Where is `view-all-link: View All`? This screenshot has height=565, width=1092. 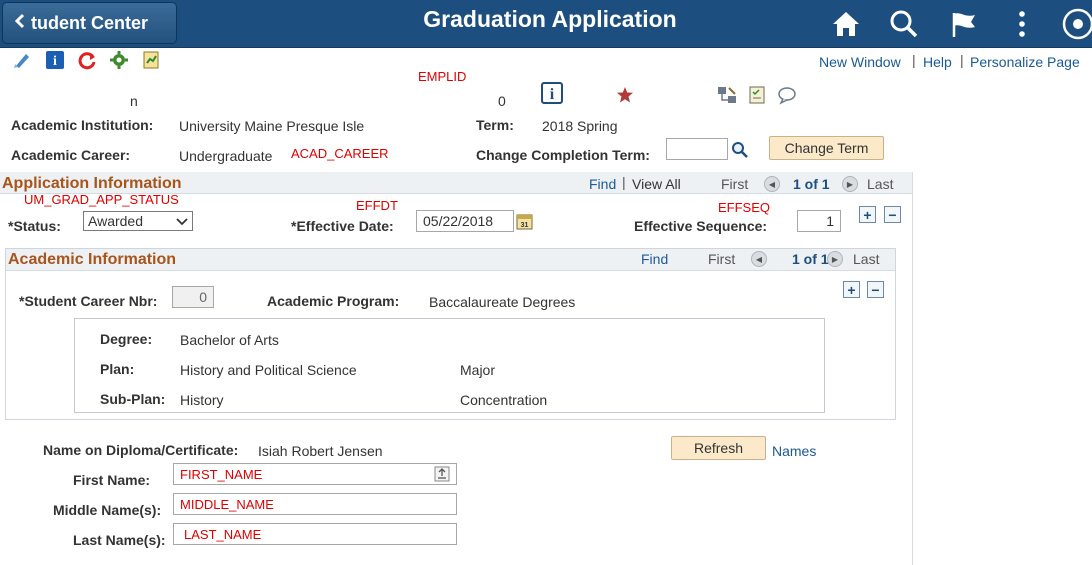
view-all-link: View All is located at coordinates (656, 184).